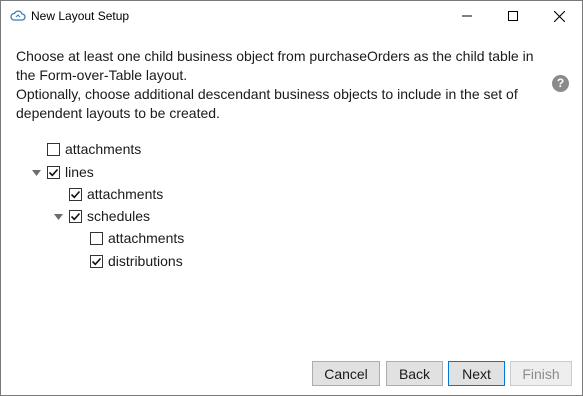 The height and width of the screenshot is (396, 583). Describe the element at coordinates (476, 373) in the screenshot. I see `next-button: Next` at that location.